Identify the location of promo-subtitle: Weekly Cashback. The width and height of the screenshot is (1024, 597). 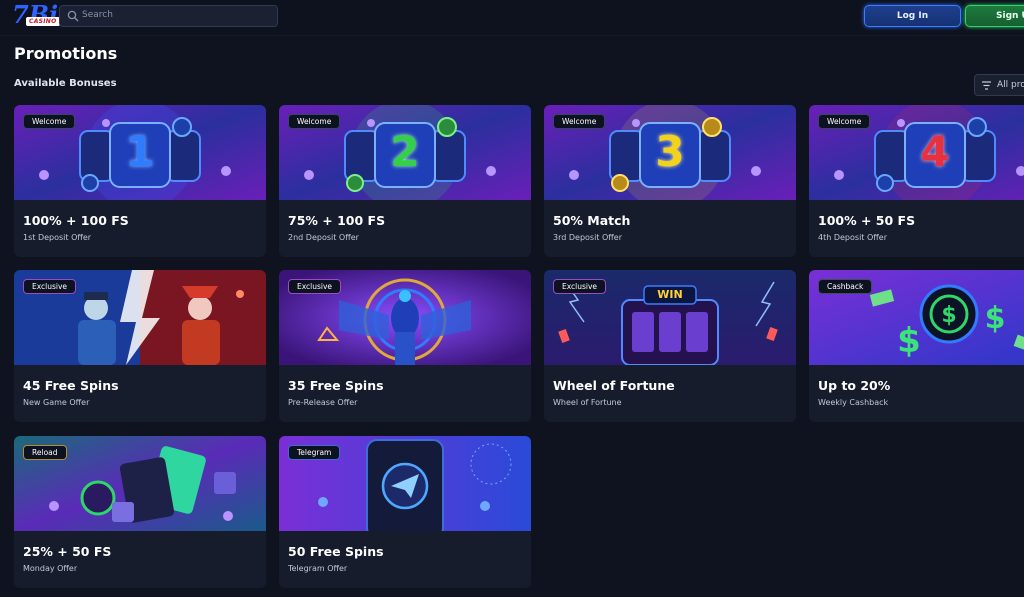
(853, 402).